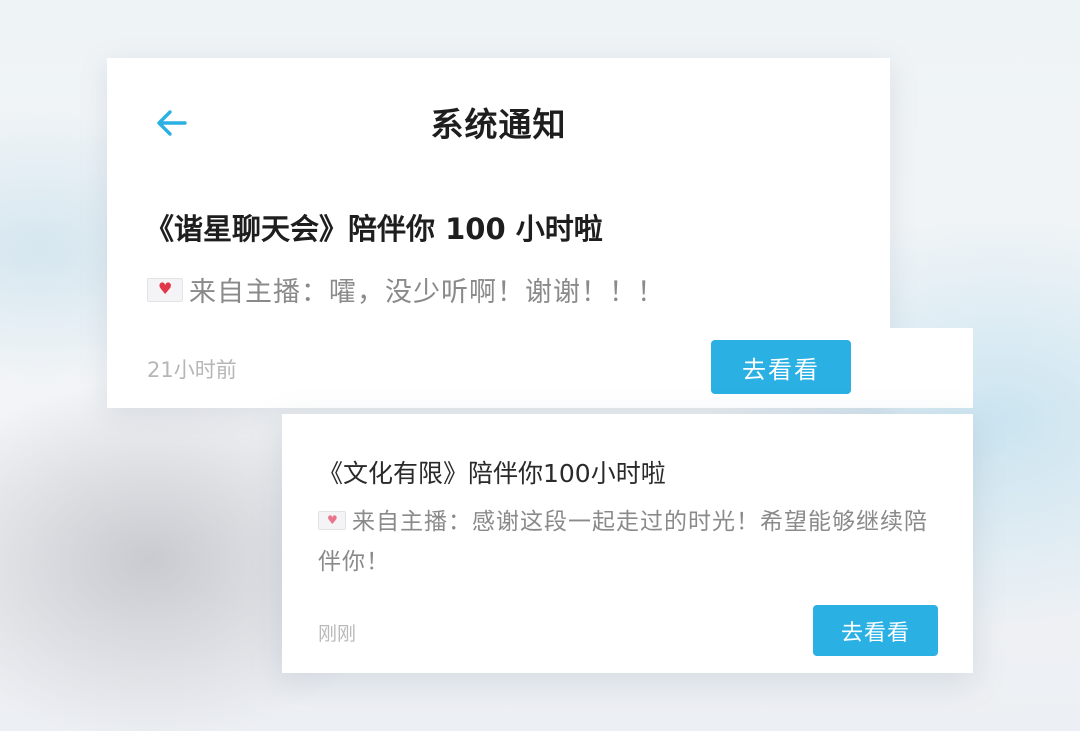 This screenshot has width=1080, height=731. What do you see at coordinates (427, 292) in the screenshot?
I see `notification-message: 来自主播：嚯，没少听啊！谢谢！！！` at bounding box center [427, 292].